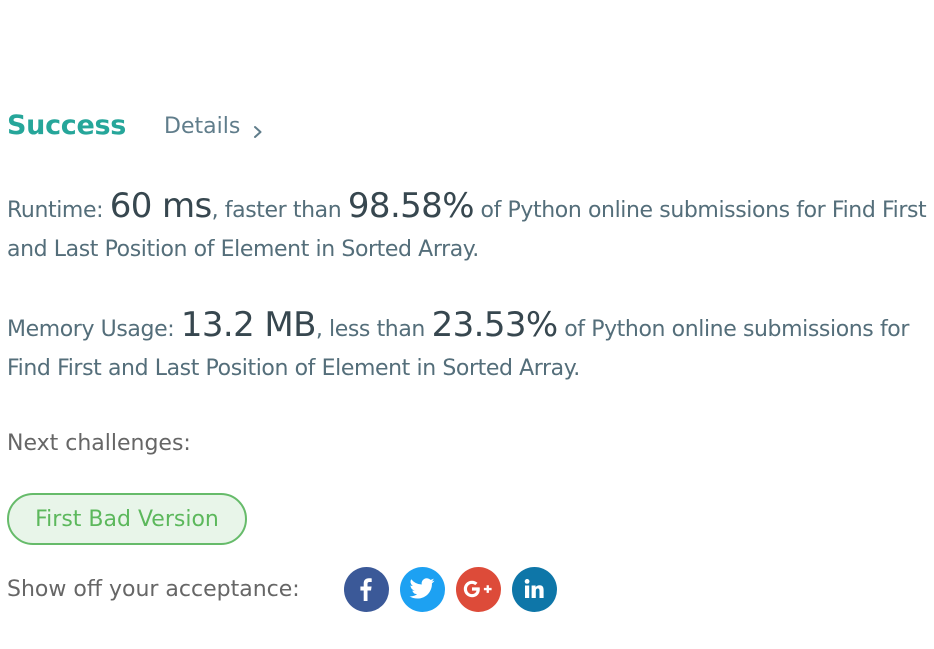 This screenshot has height=649, width=934. Describe the element at coordinates (161, 206) in the screenshot. I see `runtime-value: 60 ms` at that location.